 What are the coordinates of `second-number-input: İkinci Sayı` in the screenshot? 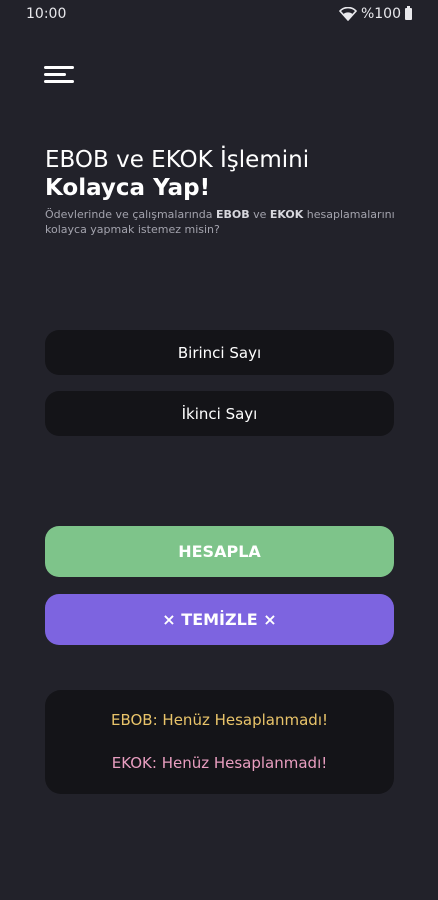 It's located at (219, 413).